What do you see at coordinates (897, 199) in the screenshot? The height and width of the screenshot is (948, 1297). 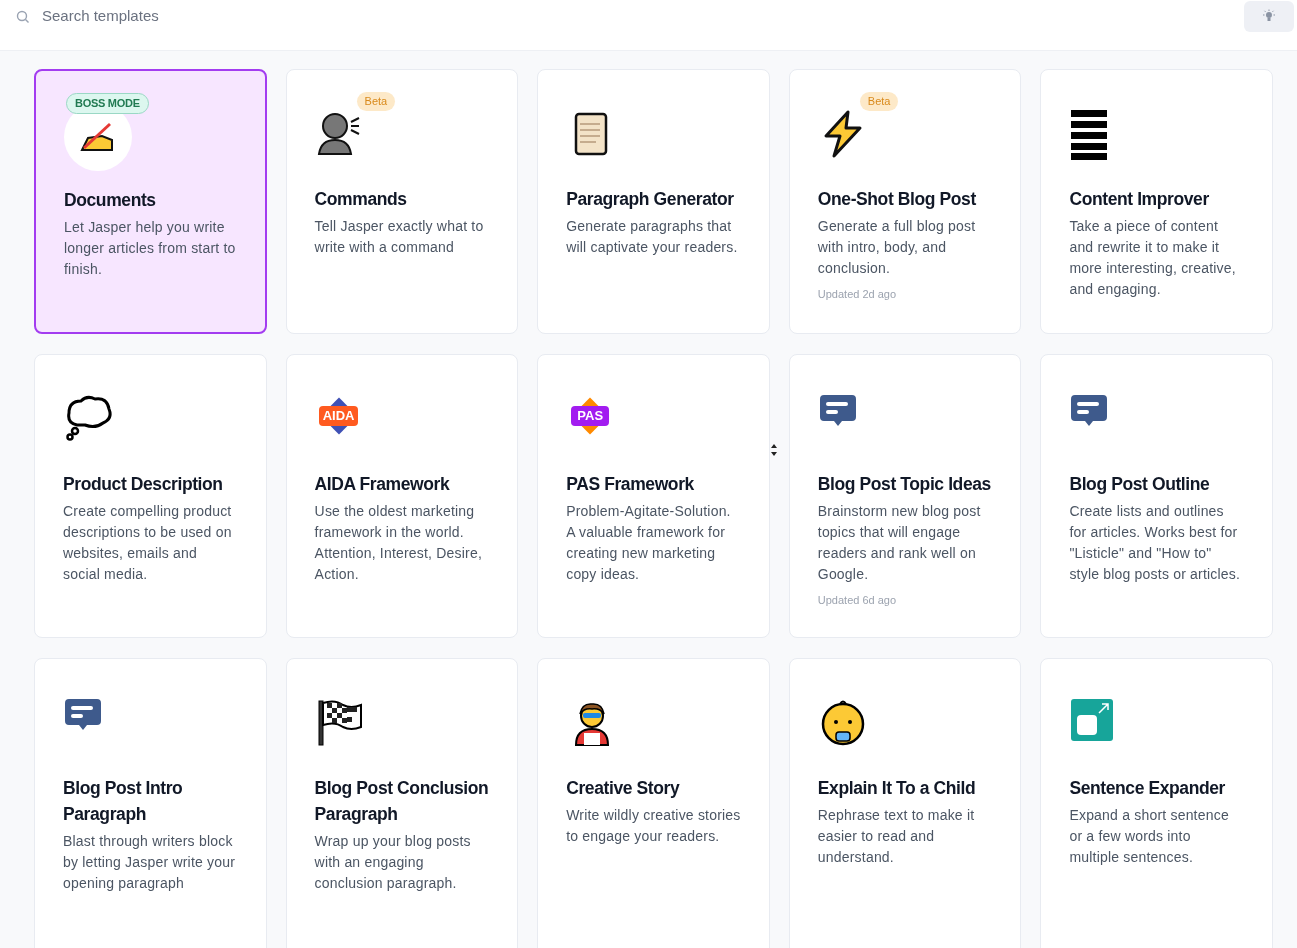 I see `template-title: One-Shot Blog Post` at bounding box center [897, 199].